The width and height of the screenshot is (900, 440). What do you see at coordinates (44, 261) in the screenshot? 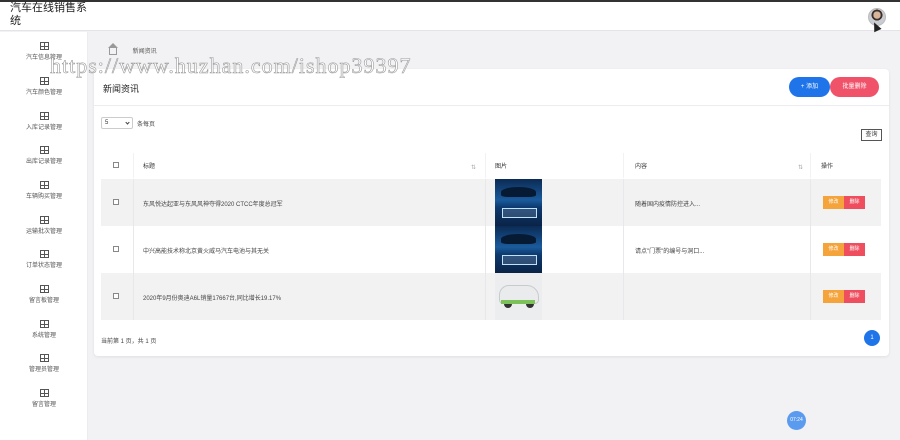
I see `sidebar-item-order-status: 订单状态管理` at bounding box center [44, 261].